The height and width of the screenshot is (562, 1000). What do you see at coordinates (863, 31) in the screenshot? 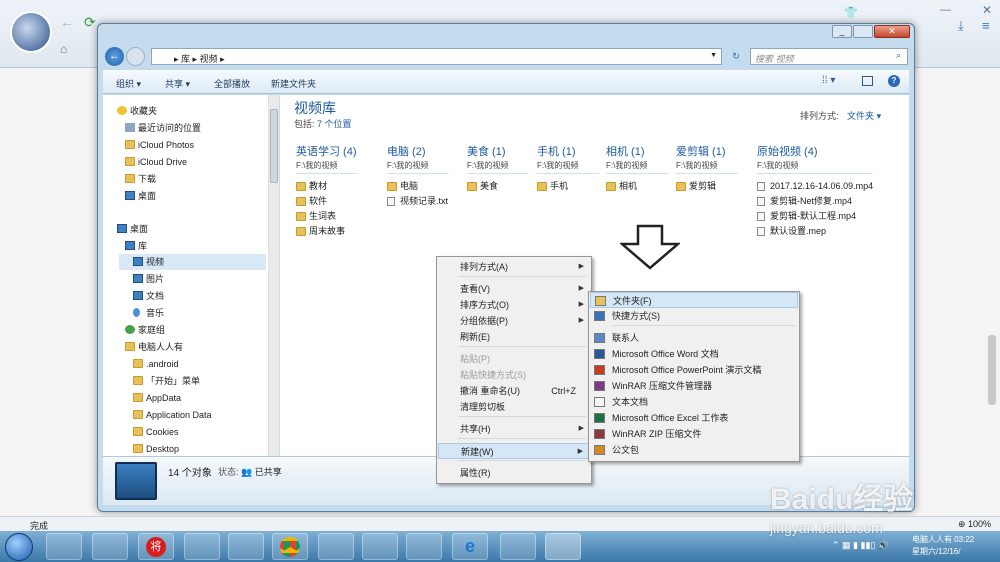
I see `window-maximize-button` at bounding box center [863, 31].